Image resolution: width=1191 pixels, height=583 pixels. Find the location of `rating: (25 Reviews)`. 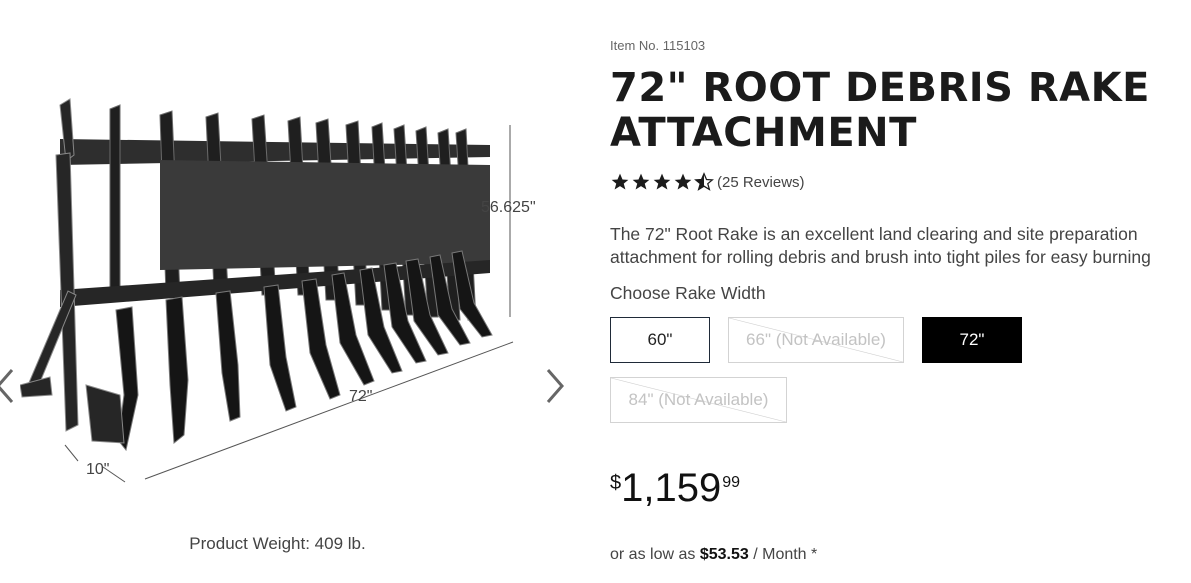

rating: (25 Reviews) is located at coordinates (707, 182).